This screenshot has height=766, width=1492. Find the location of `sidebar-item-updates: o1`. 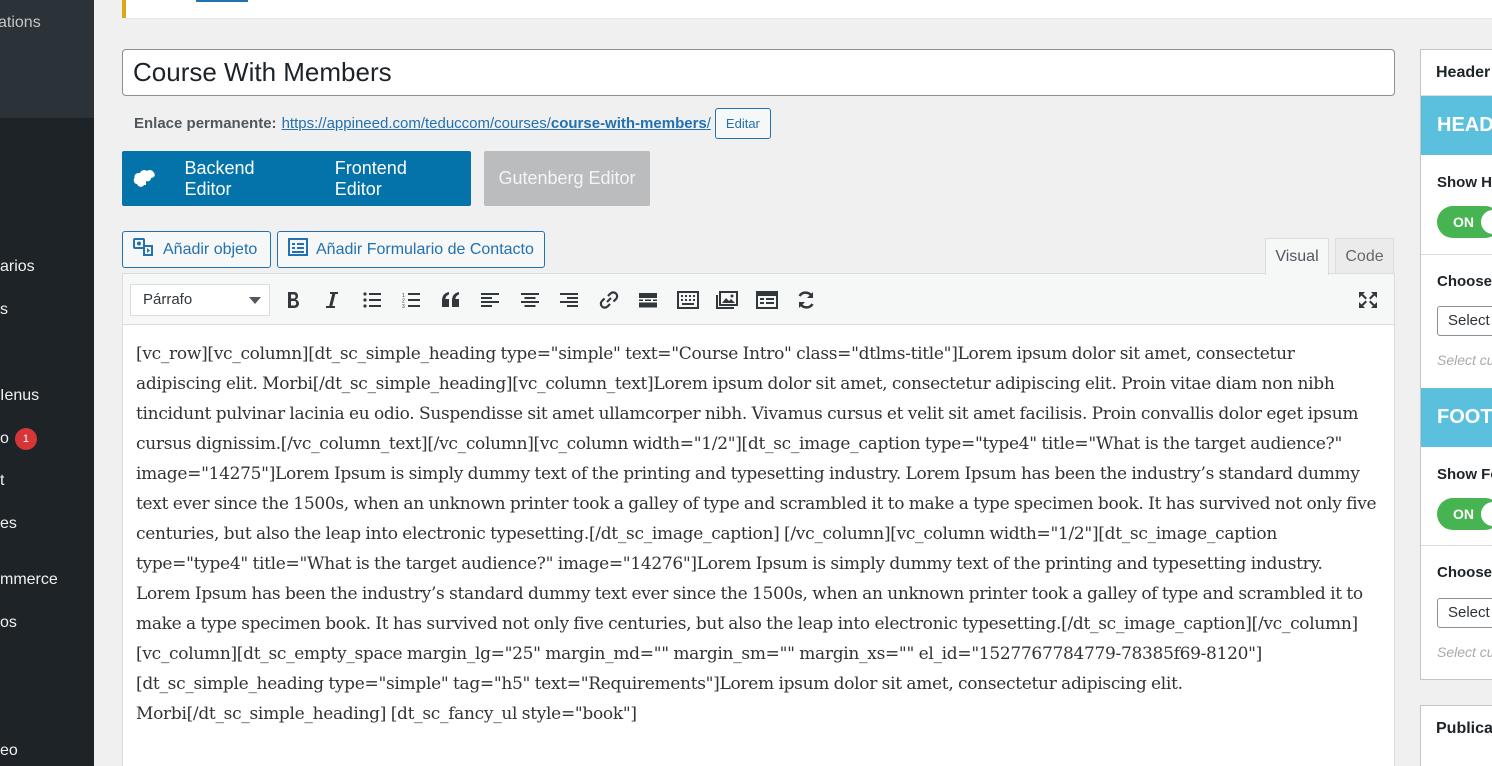

sidebar-item-updates: o1 is located at coordinates (18, 439).